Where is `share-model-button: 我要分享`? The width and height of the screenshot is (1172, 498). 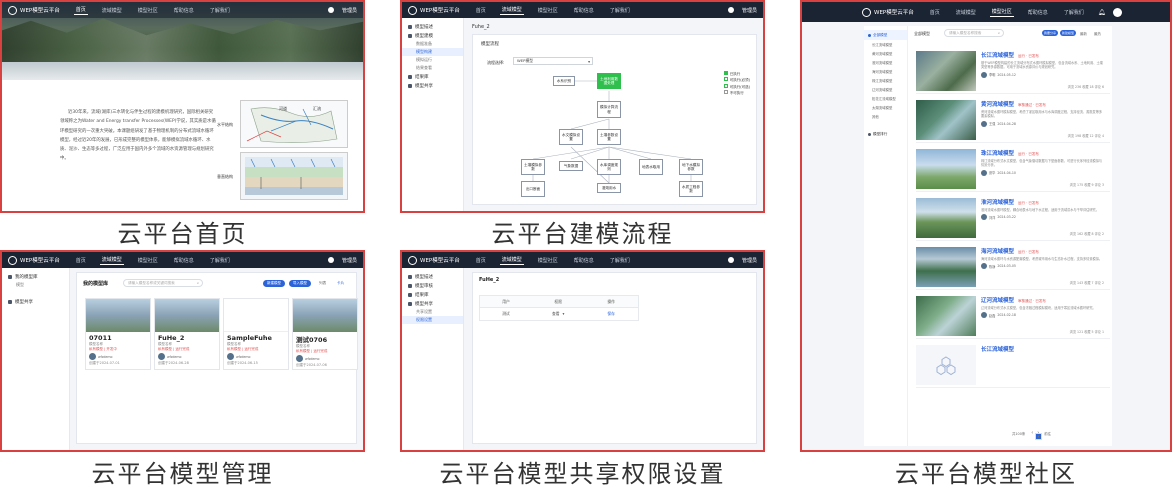 share-model-button: 我要分享 is located at coordinates (1050, 33).